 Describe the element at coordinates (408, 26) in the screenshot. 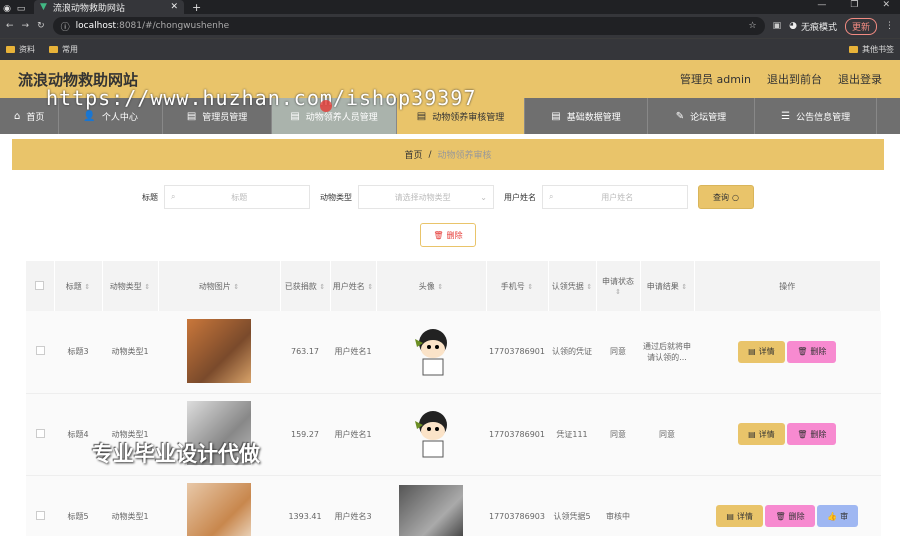

I see `url-field: ⓘ localhost:8081/#/chongwushenhe ☆` at that location.